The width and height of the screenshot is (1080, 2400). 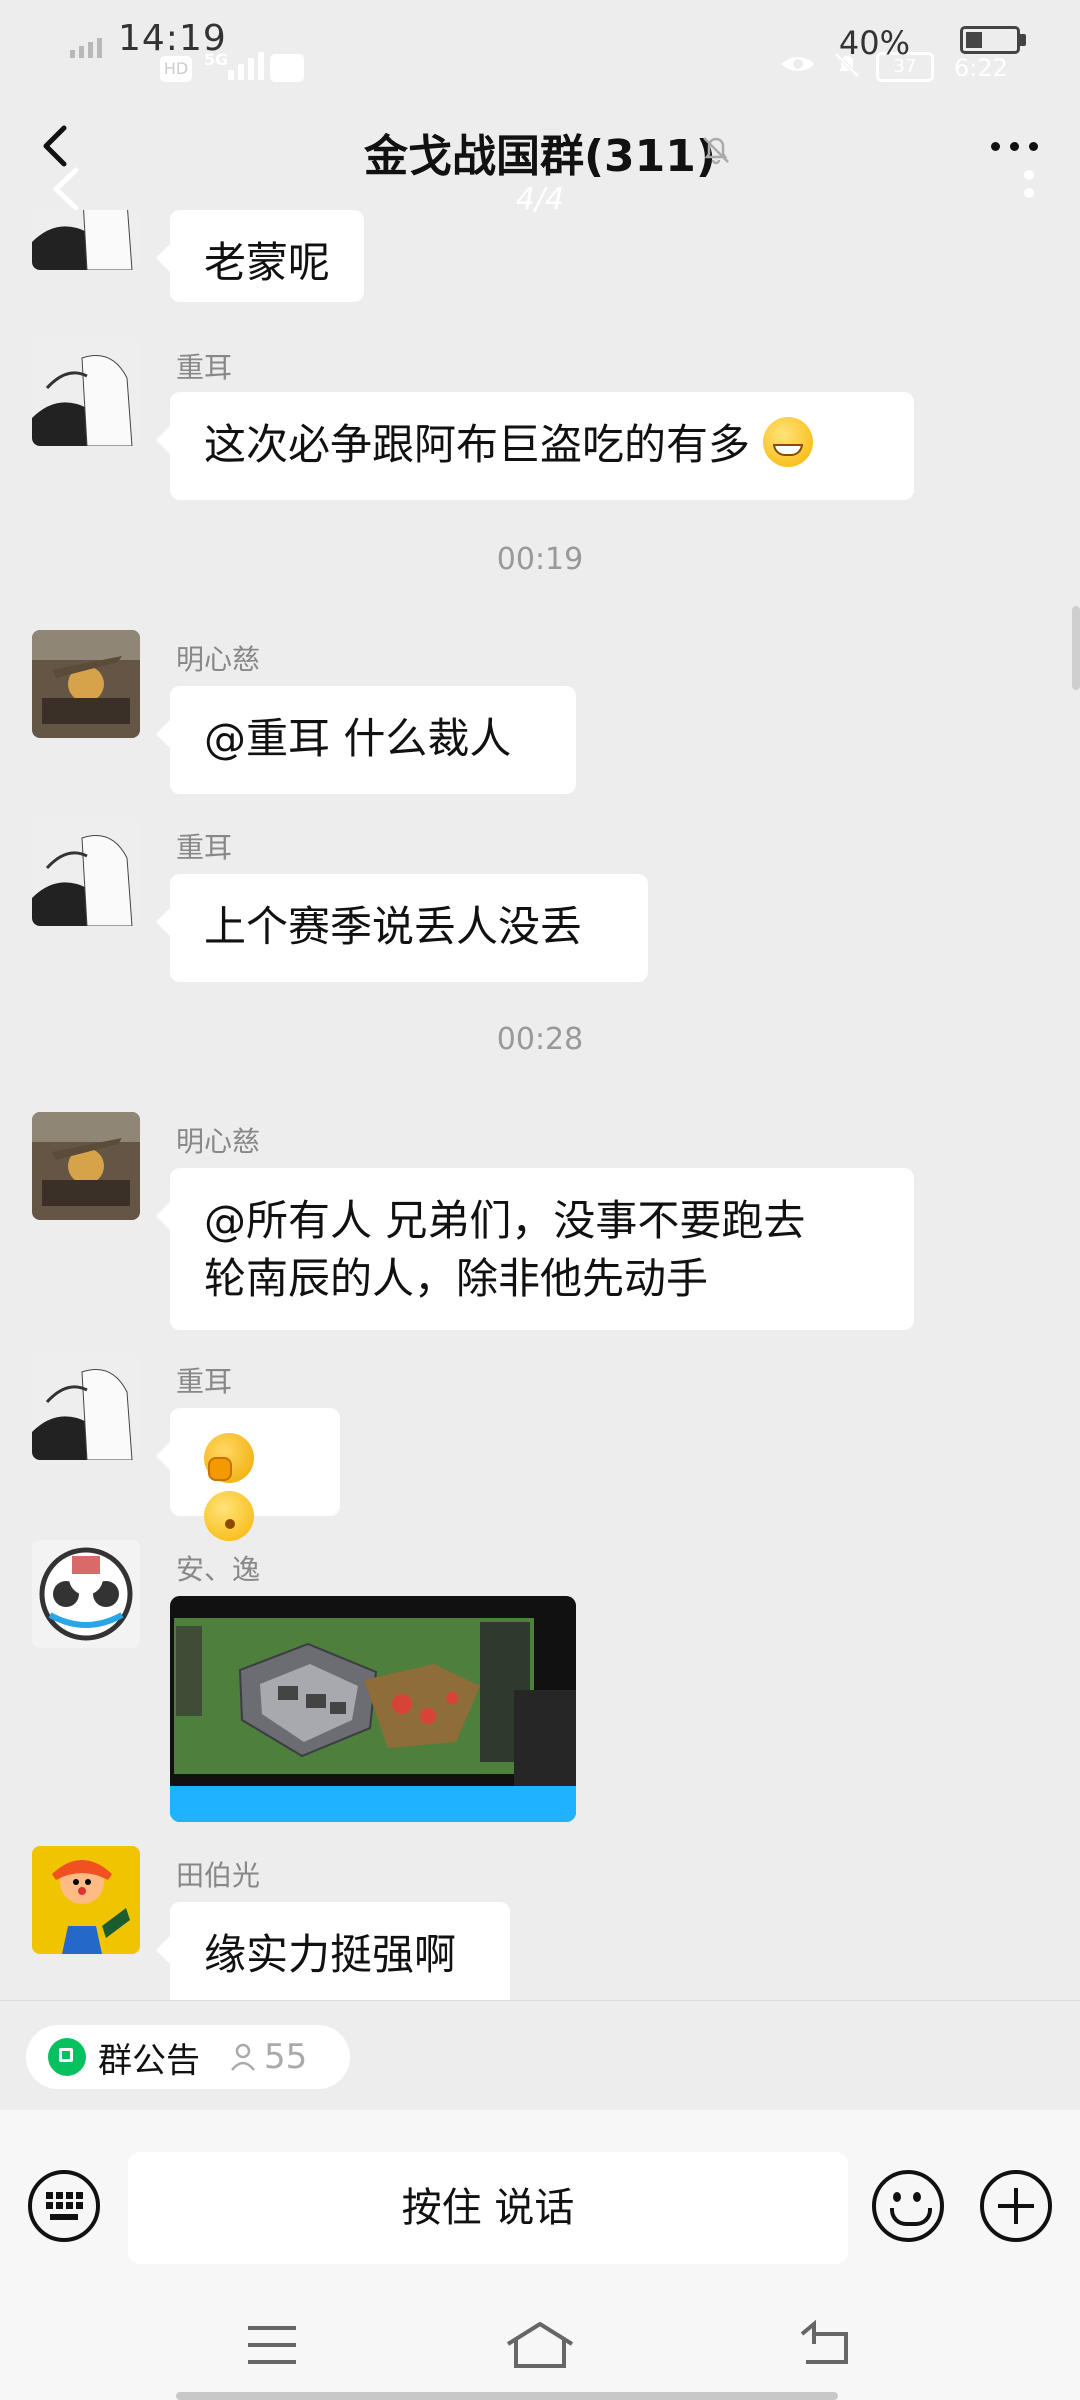 What do you see at coordinates (176, 69) in the screenshot?
I see `hd-badge: HD` at bounding box center [176, 69].